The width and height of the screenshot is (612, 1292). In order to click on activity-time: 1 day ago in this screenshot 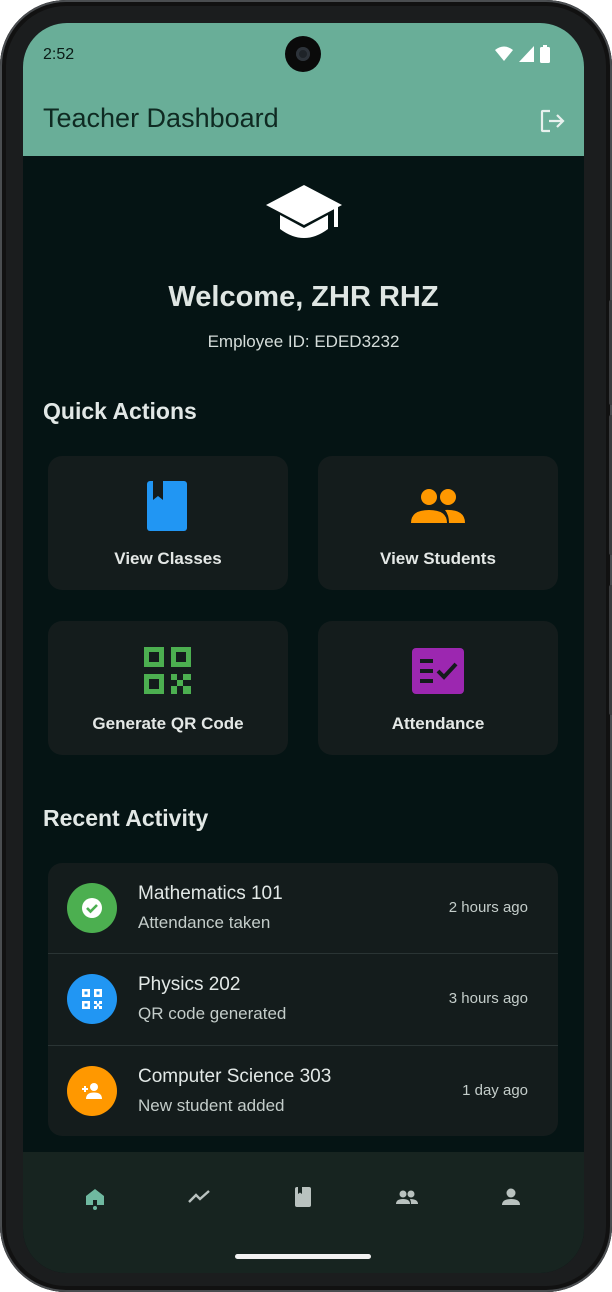, I will do `click(495, 1090)`.